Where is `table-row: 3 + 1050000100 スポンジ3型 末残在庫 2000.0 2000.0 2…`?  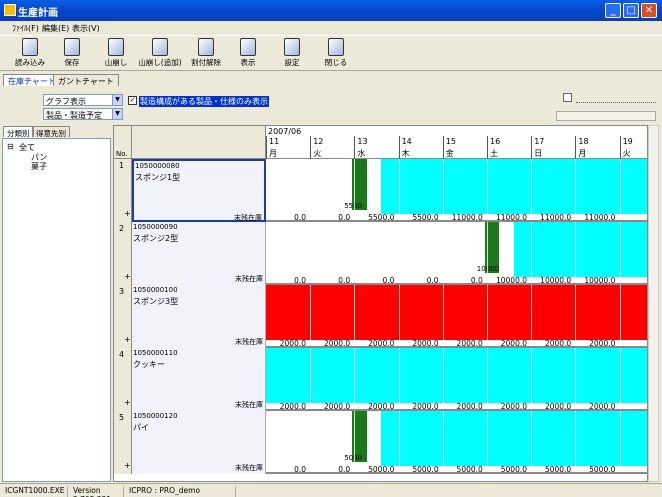 table-row: 3 + 1050000100 スポンジ3型 末残在庫 2000.0 2000.0 2… is located at coordinates (380, 316).